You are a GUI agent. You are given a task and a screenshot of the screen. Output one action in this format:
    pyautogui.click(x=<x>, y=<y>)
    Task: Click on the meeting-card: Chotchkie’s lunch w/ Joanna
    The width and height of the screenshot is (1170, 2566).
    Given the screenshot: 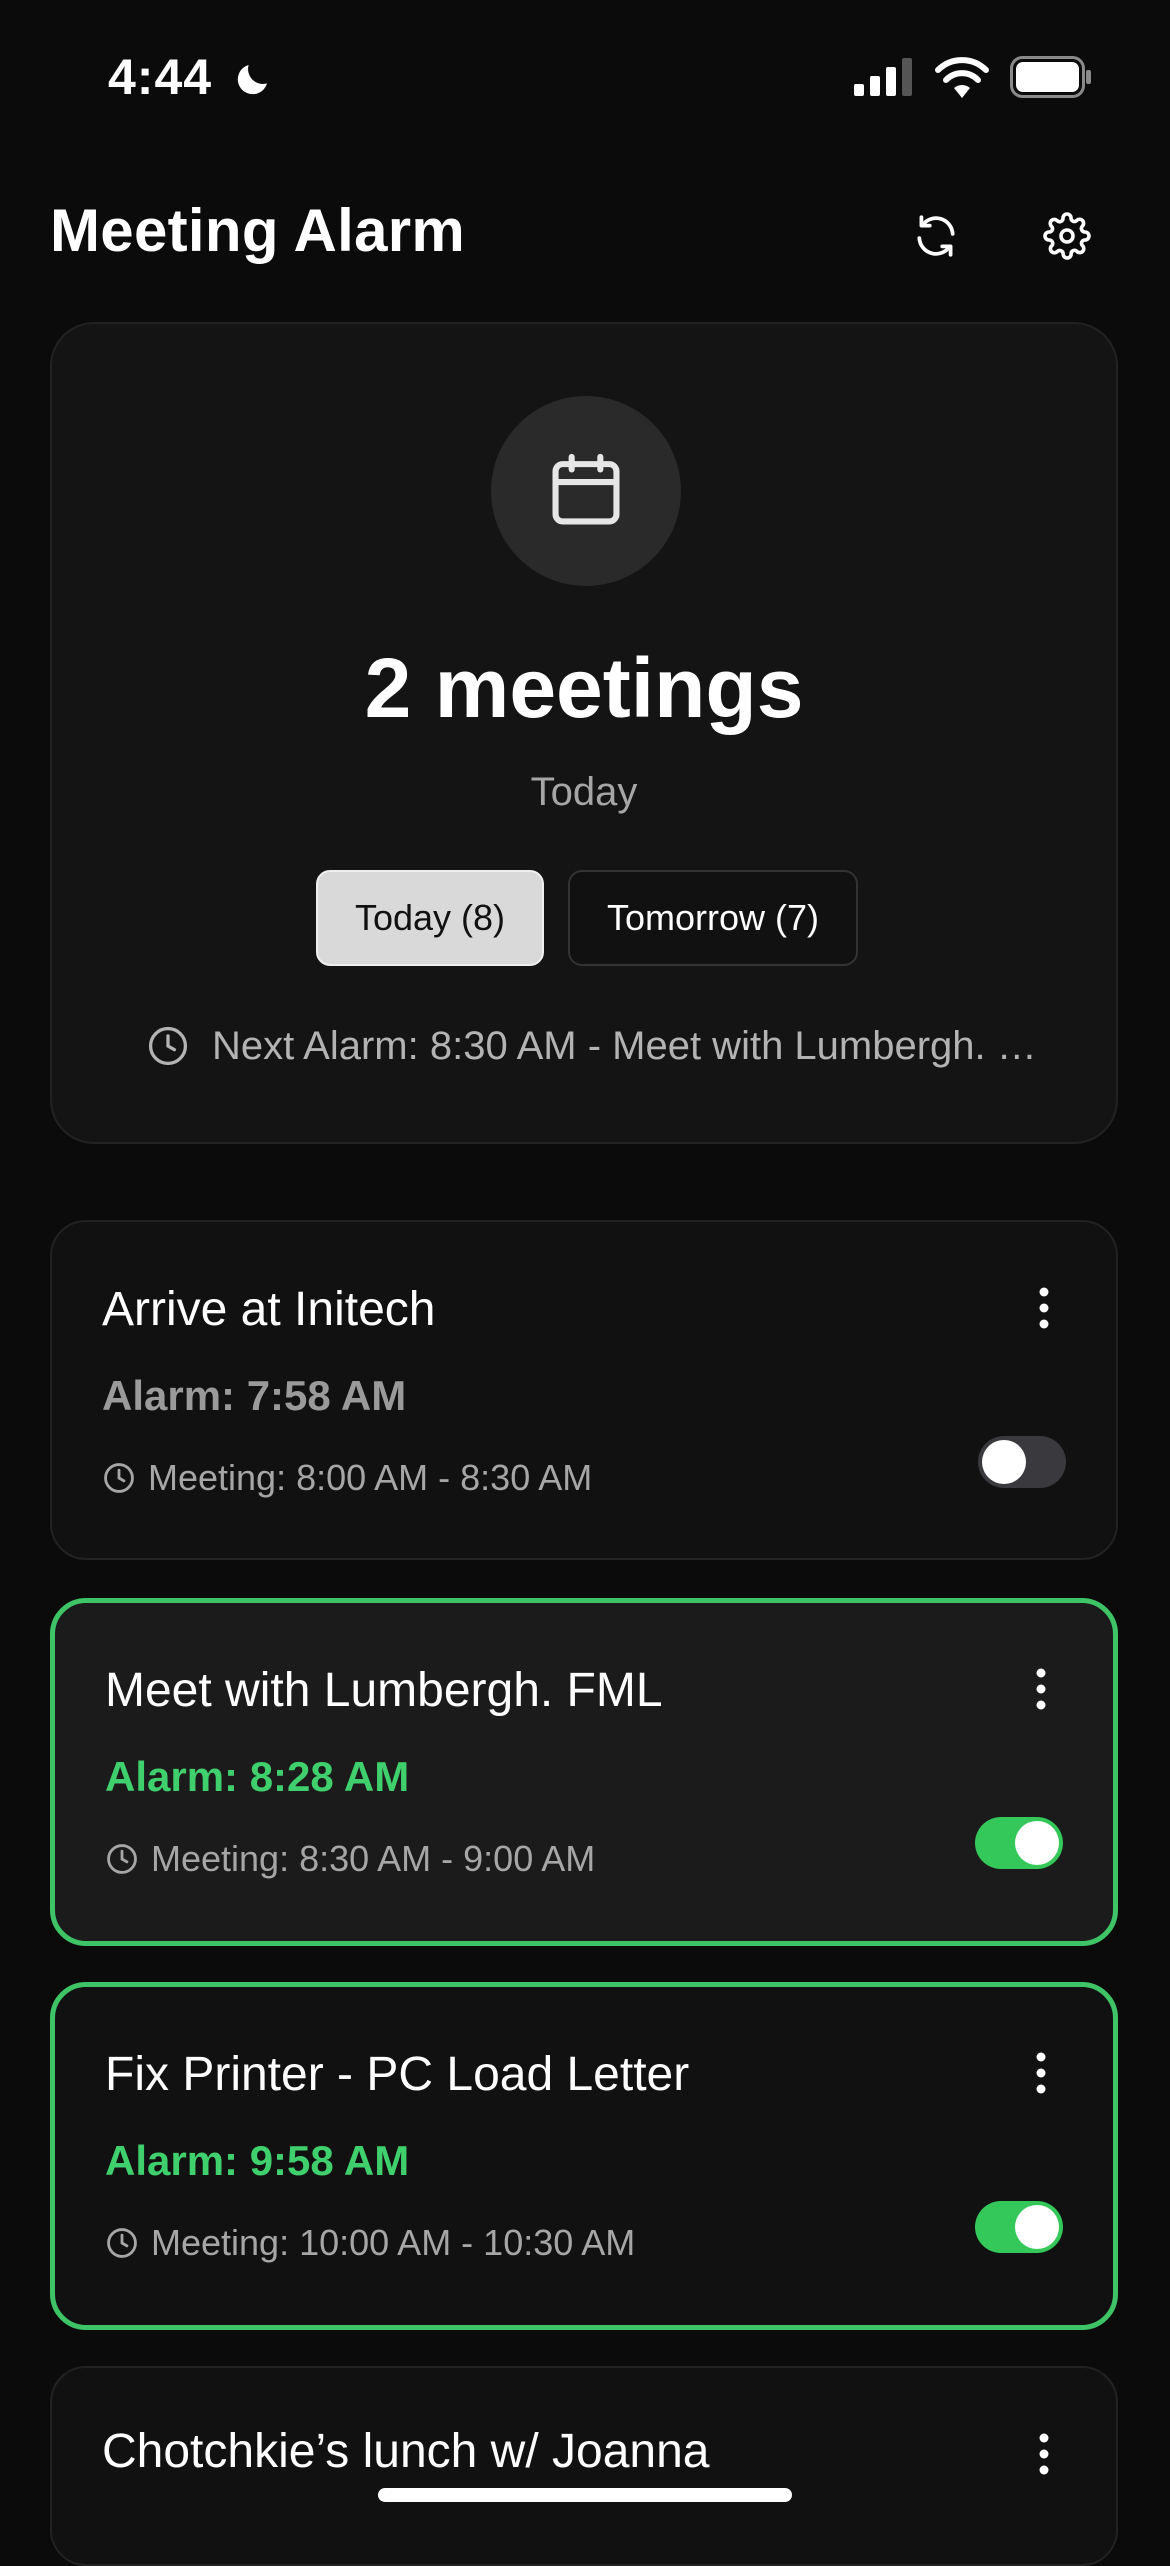 What is the action you would take?
    pyautogui.click(x=584, y=2466)
    